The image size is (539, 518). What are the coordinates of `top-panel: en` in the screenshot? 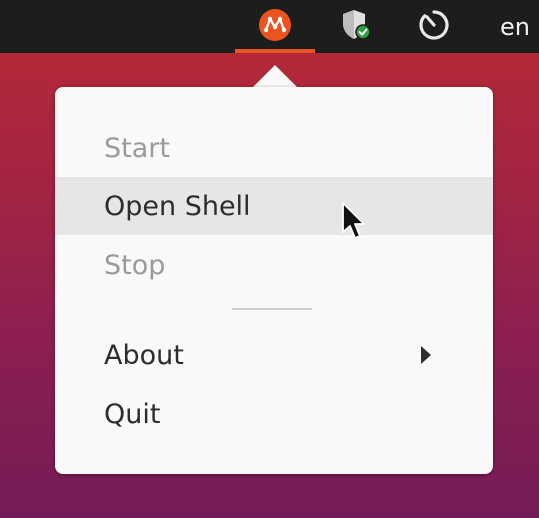 It's located at (269, 26).